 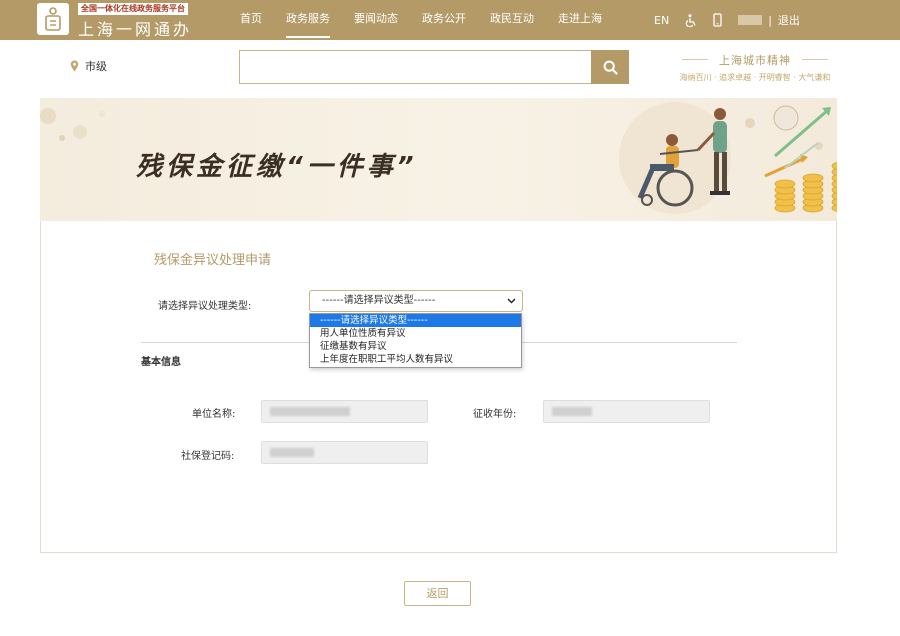 I want to click on option-placeholder: ------请选择异议类型------, so click(x=415, y=320).